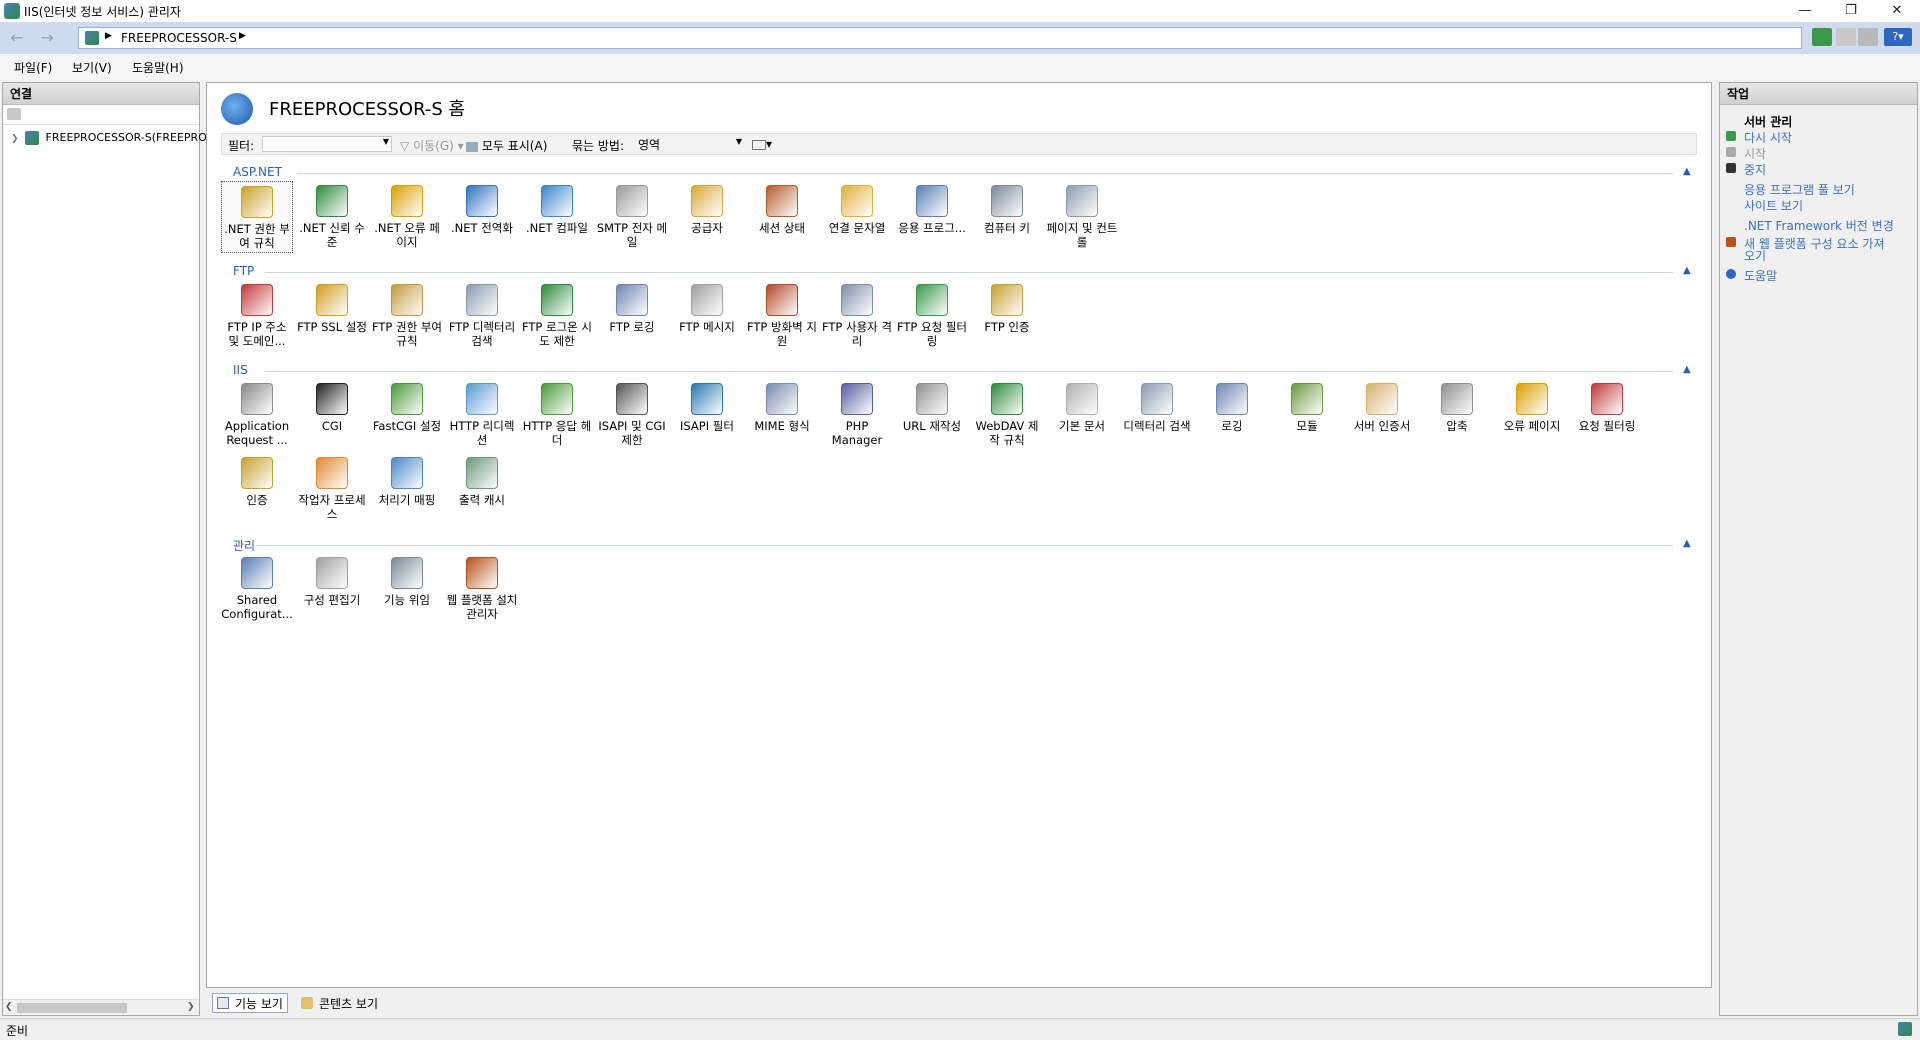 The image size is (1920, 1040). I want to click on tab-features-view: 기능 보기, so click(250, 1003).